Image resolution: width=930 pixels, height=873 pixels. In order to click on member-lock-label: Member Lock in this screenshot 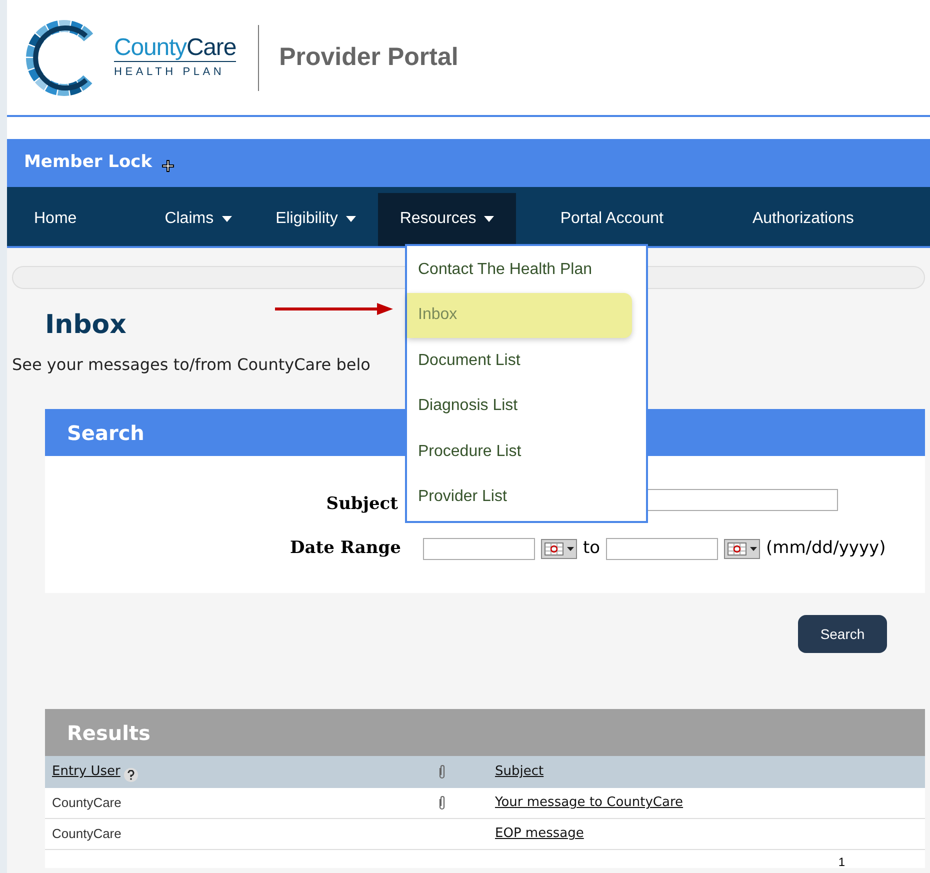, I will do `click(88, 163)`.